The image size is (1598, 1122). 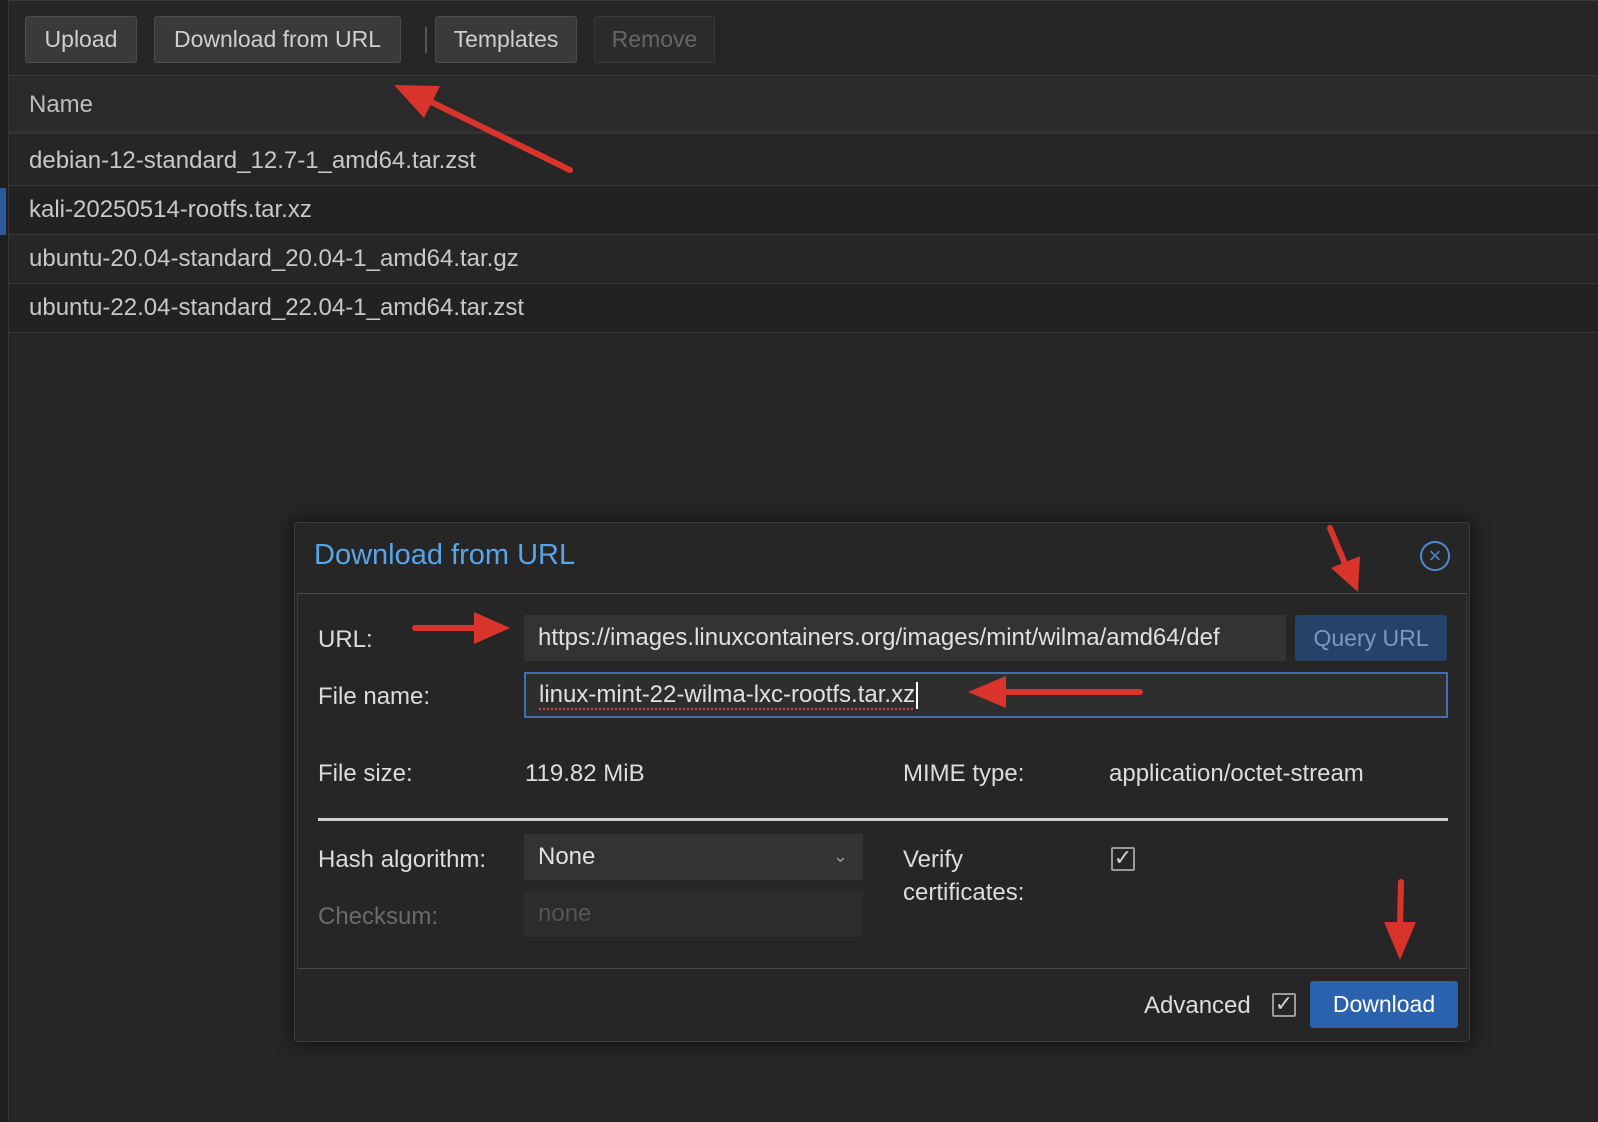 I want to click on column-header-name: Name, so click(x=61, y=105).